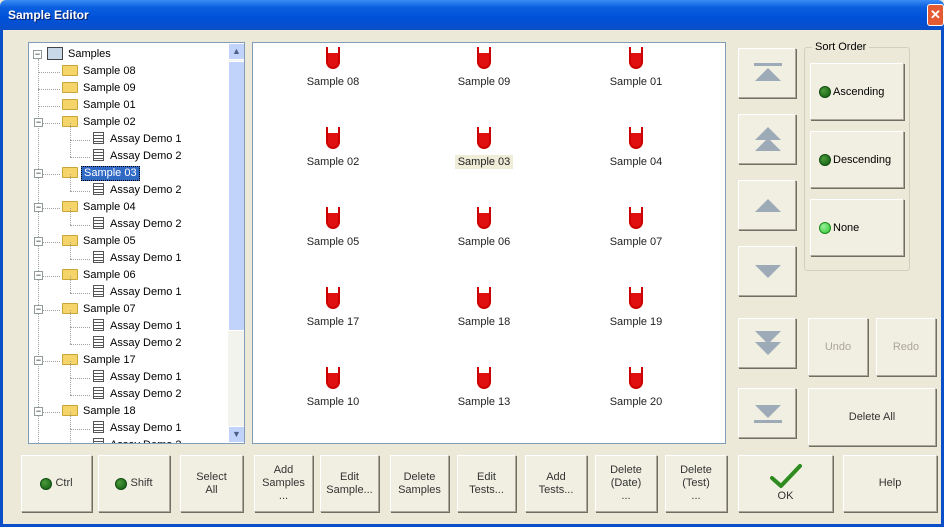 This screenshot has width=944, height=527. What do you see at coordinates (767, 139) in the screenshot?
I see `move-up-fast-button` at bounding box center [767, 139].